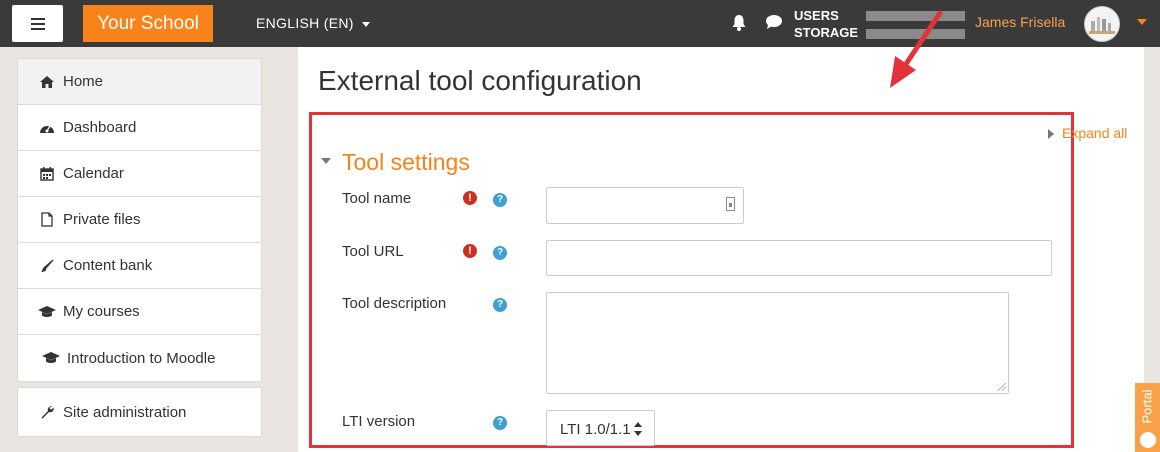  I want to click on hamburger-icon, so click(37, 23).